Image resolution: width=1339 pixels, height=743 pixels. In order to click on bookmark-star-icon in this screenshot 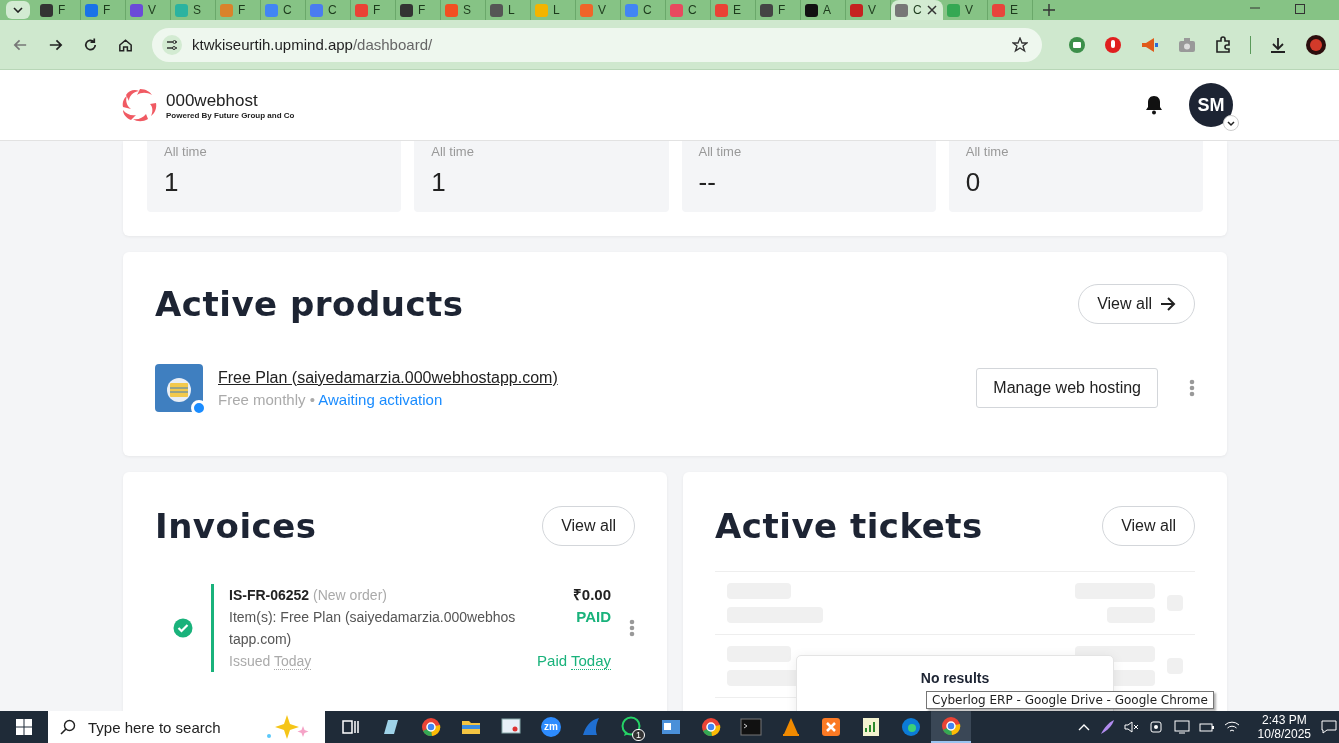, I will do `click(1020, 44)`.